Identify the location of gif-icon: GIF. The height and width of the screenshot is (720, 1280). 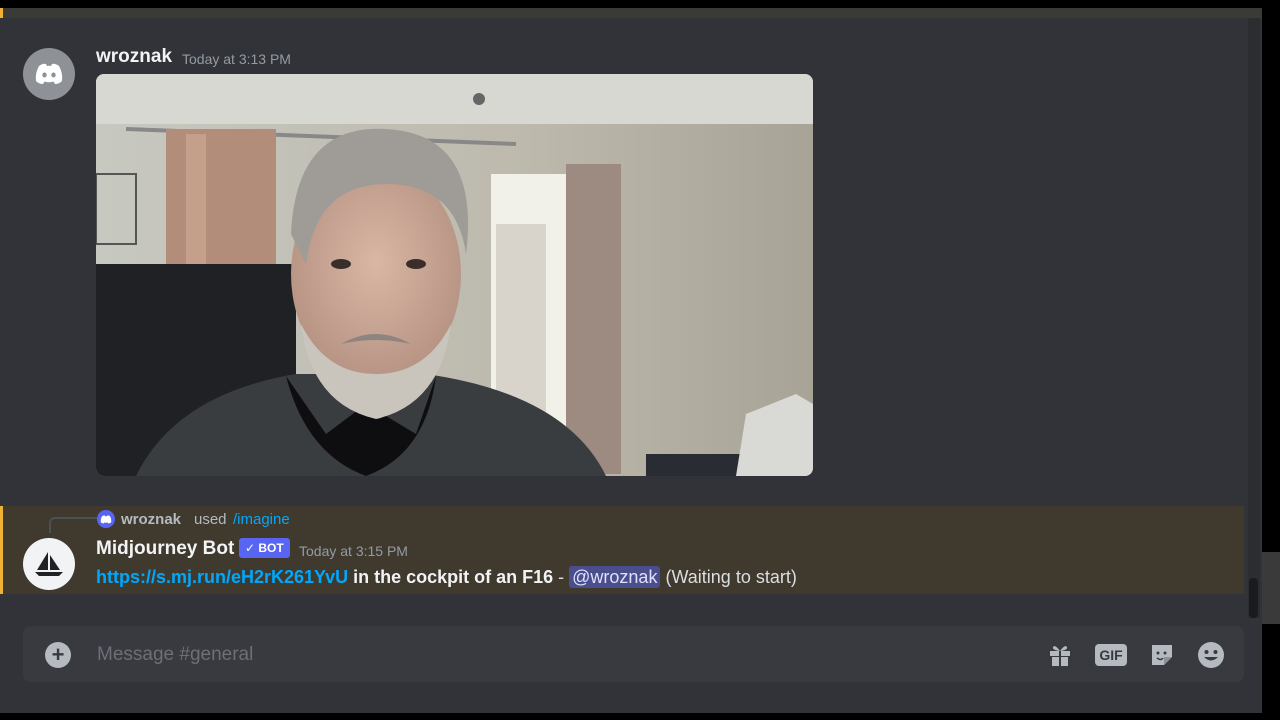
(1111, 655).